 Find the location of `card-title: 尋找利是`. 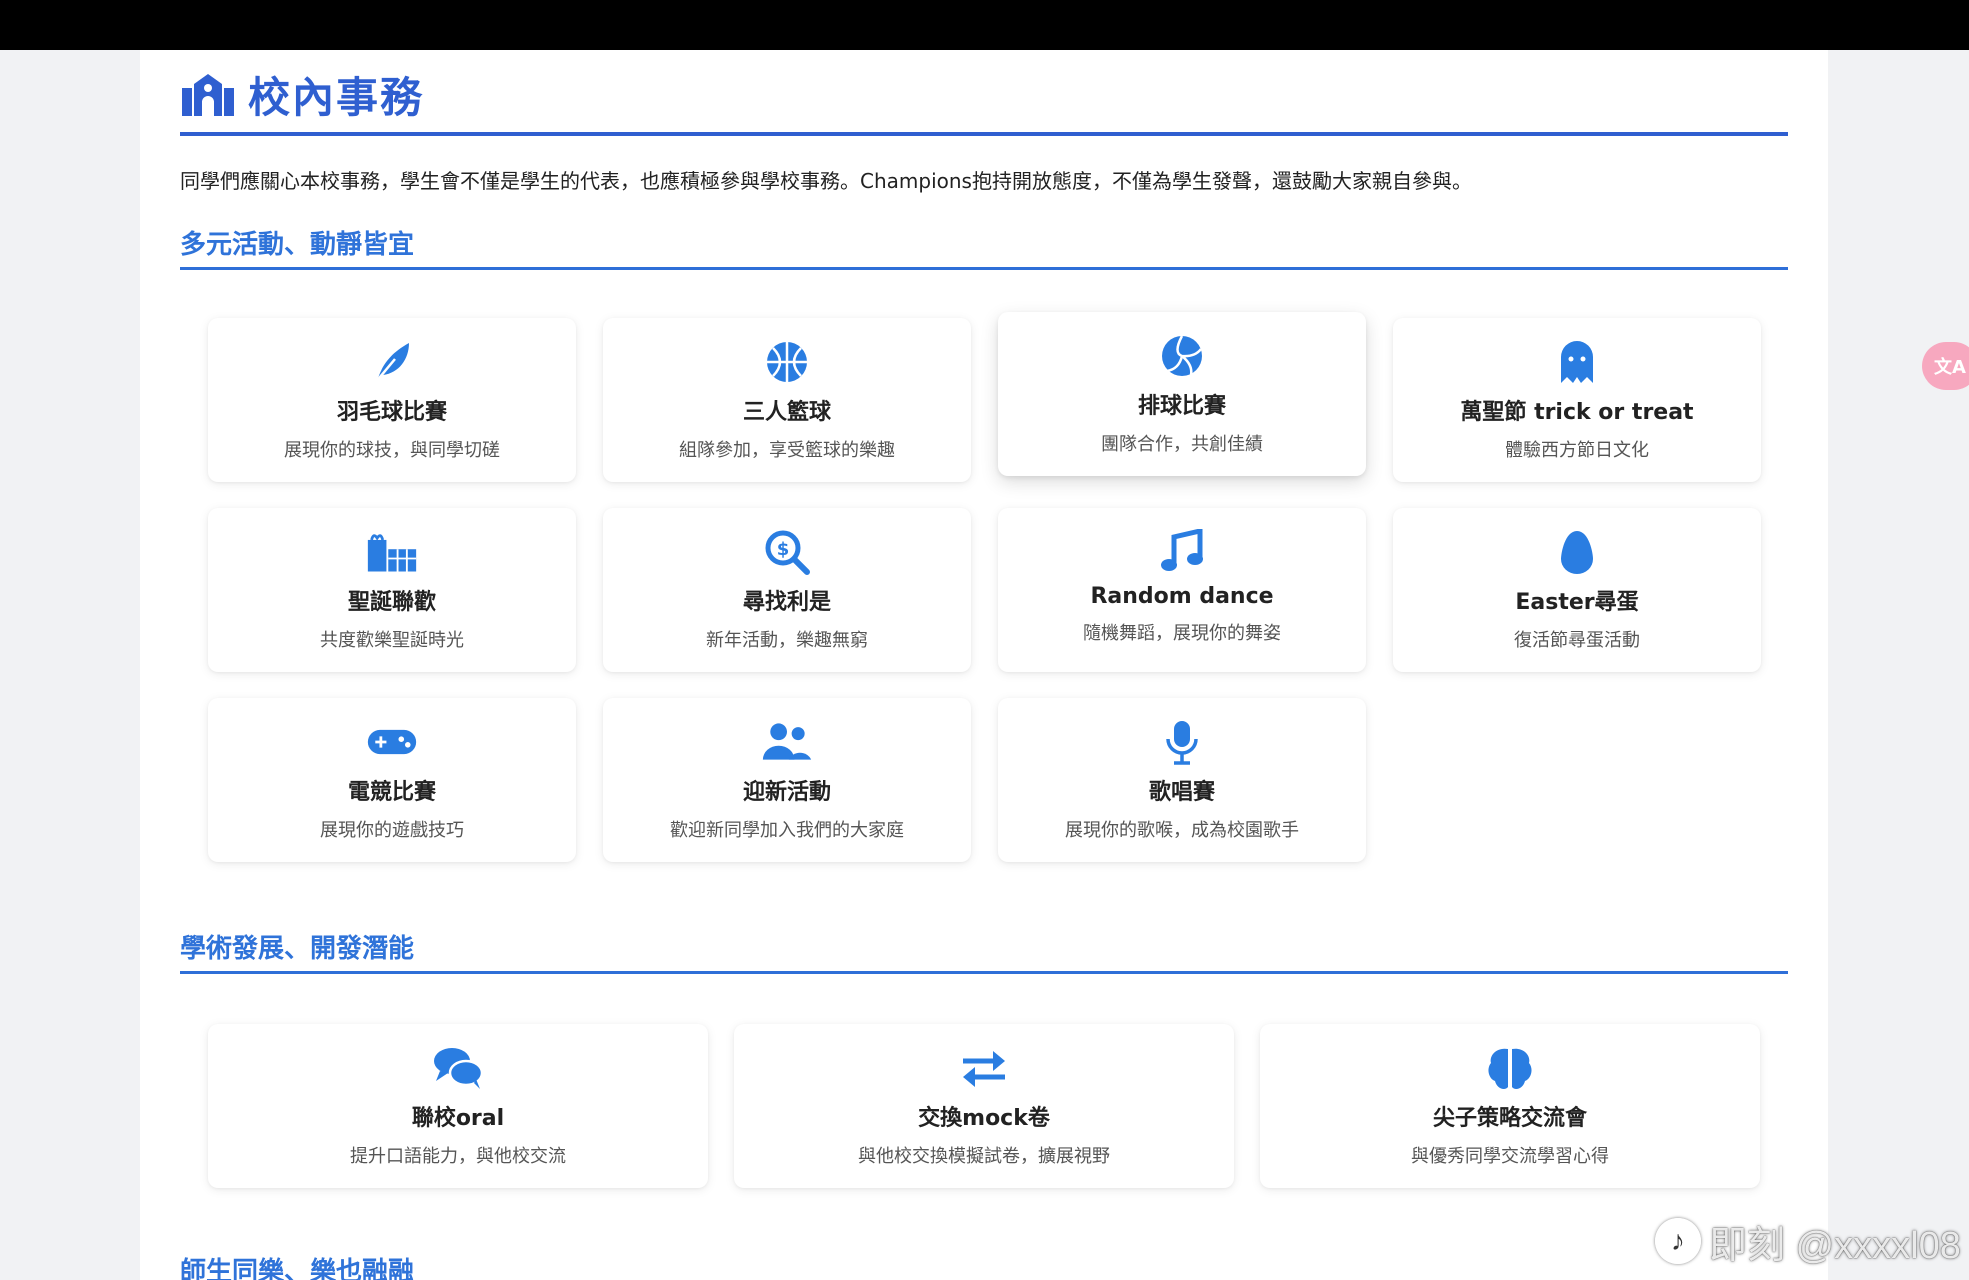

card-title: 尋找利是 is located at coordinates (786, 602).